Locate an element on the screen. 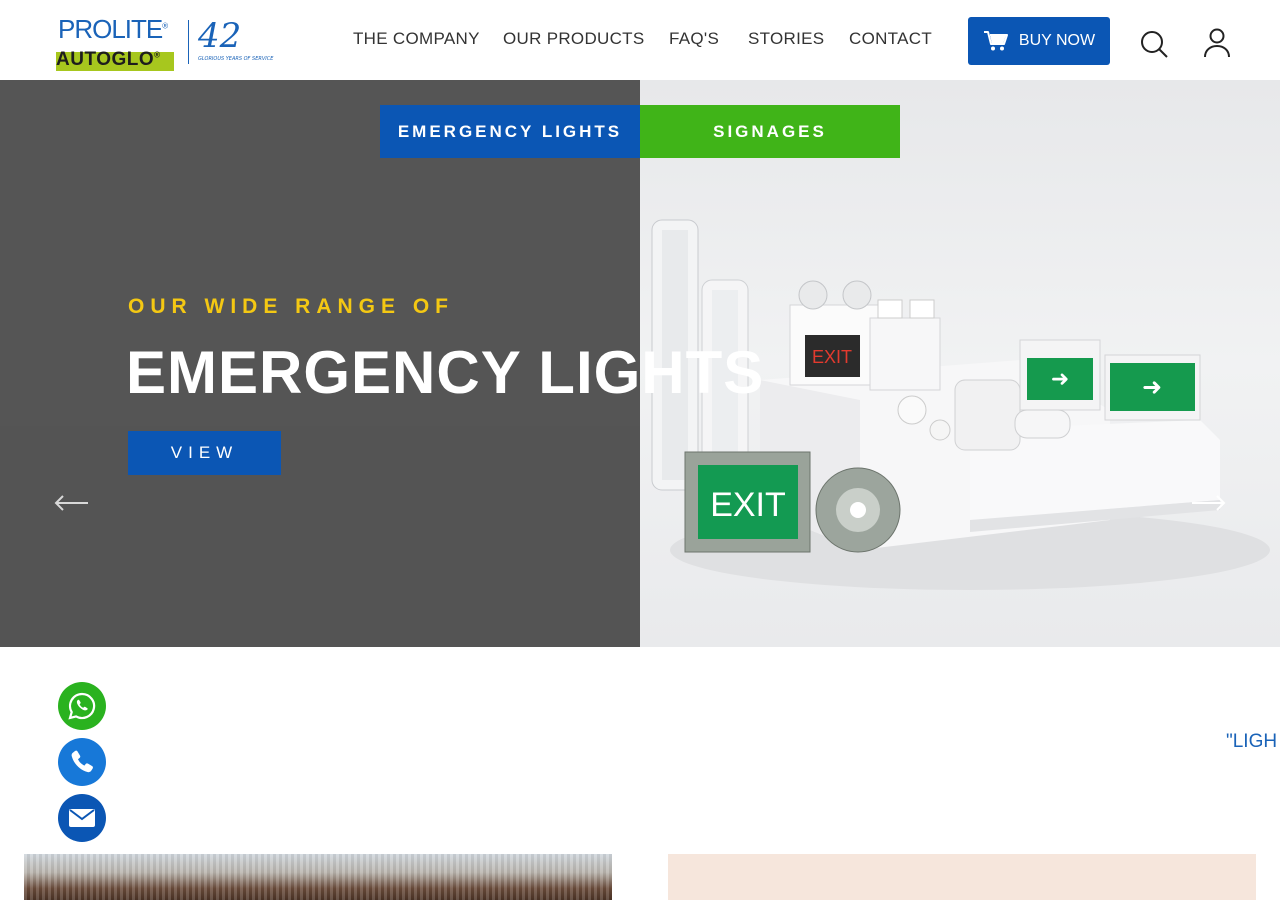 The image size is (1280, 900). whatsapp-button is located at coordinates (82, 706).